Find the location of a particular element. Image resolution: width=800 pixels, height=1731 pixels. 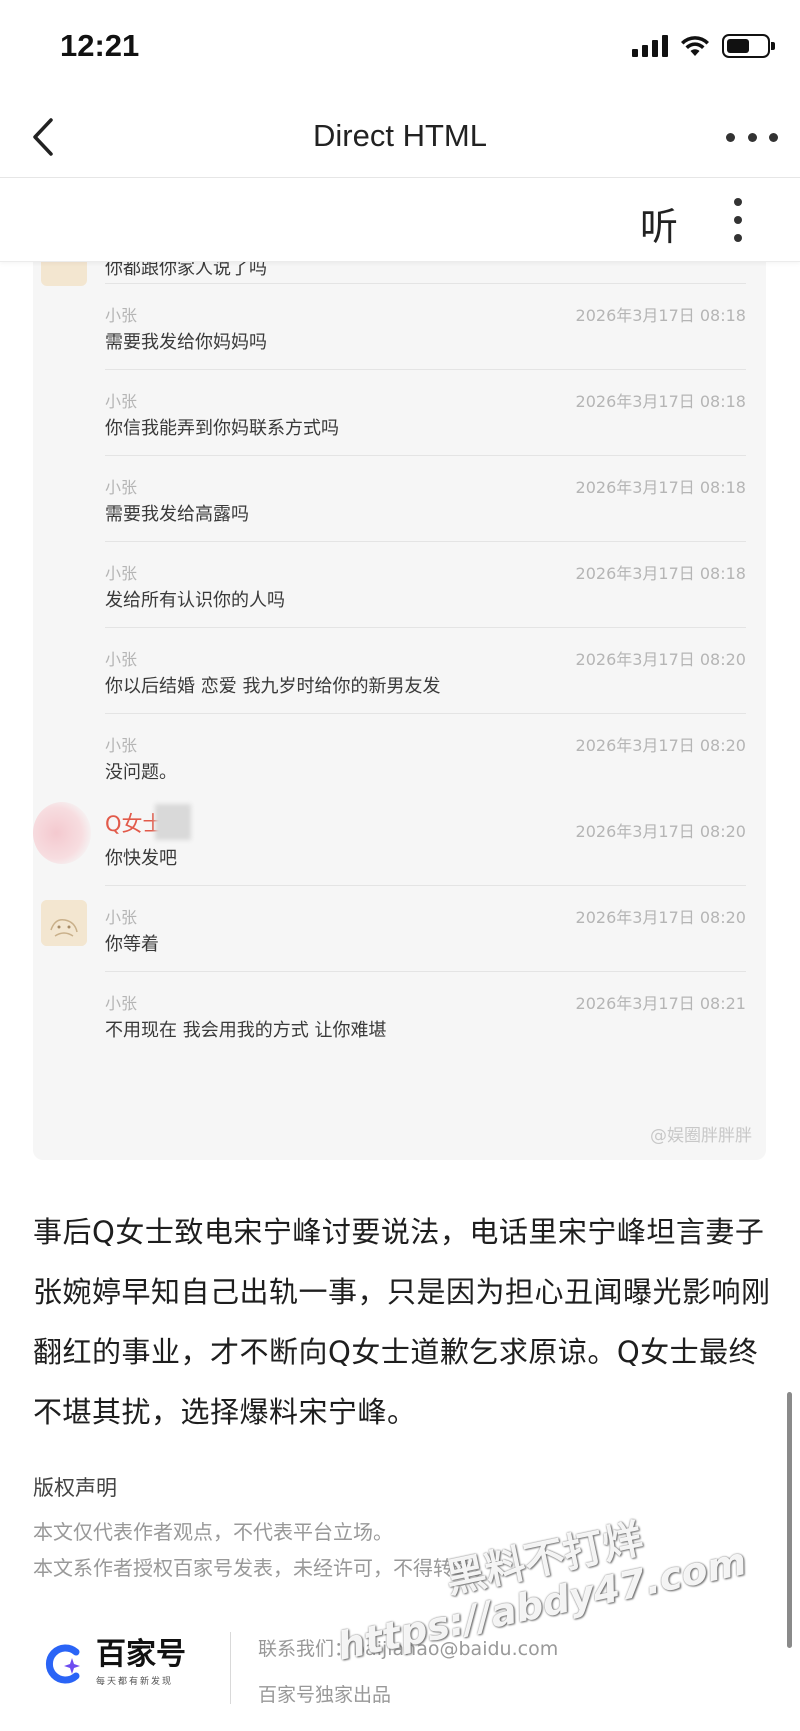

watermark-line: 黑料不打烊 is located at coordinates (544, 1559).